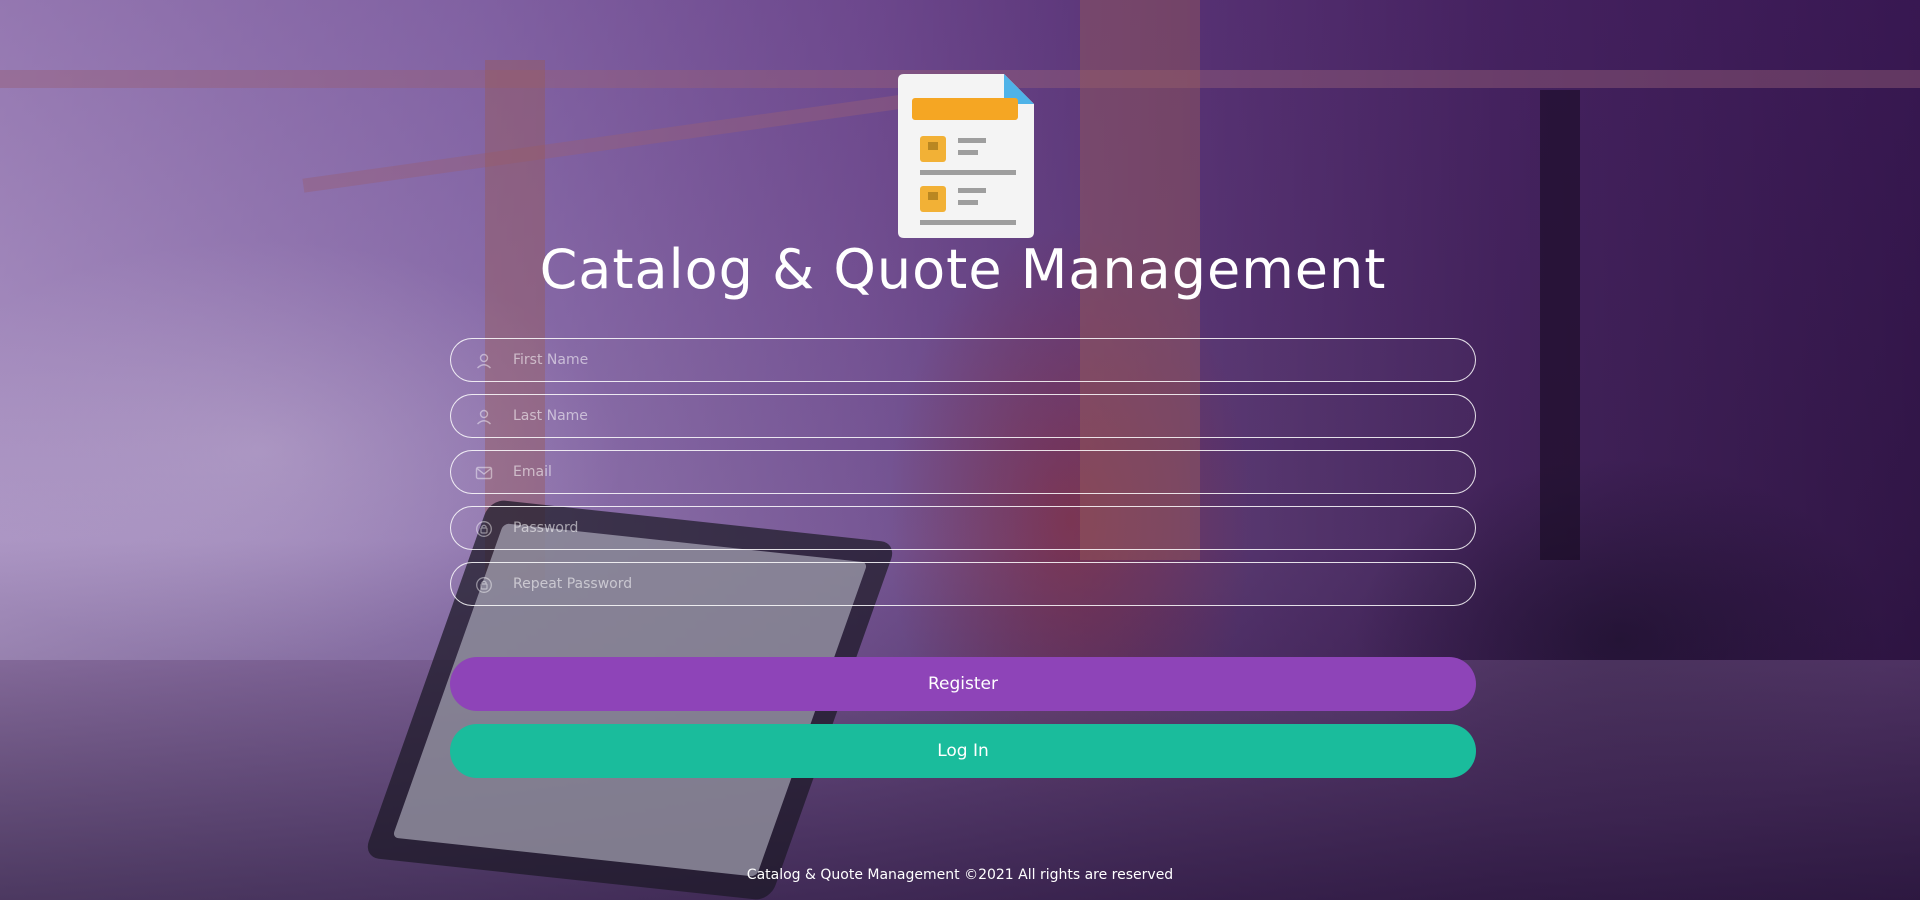  I want to click on last-name-field-wrapper, so click(963, 416).